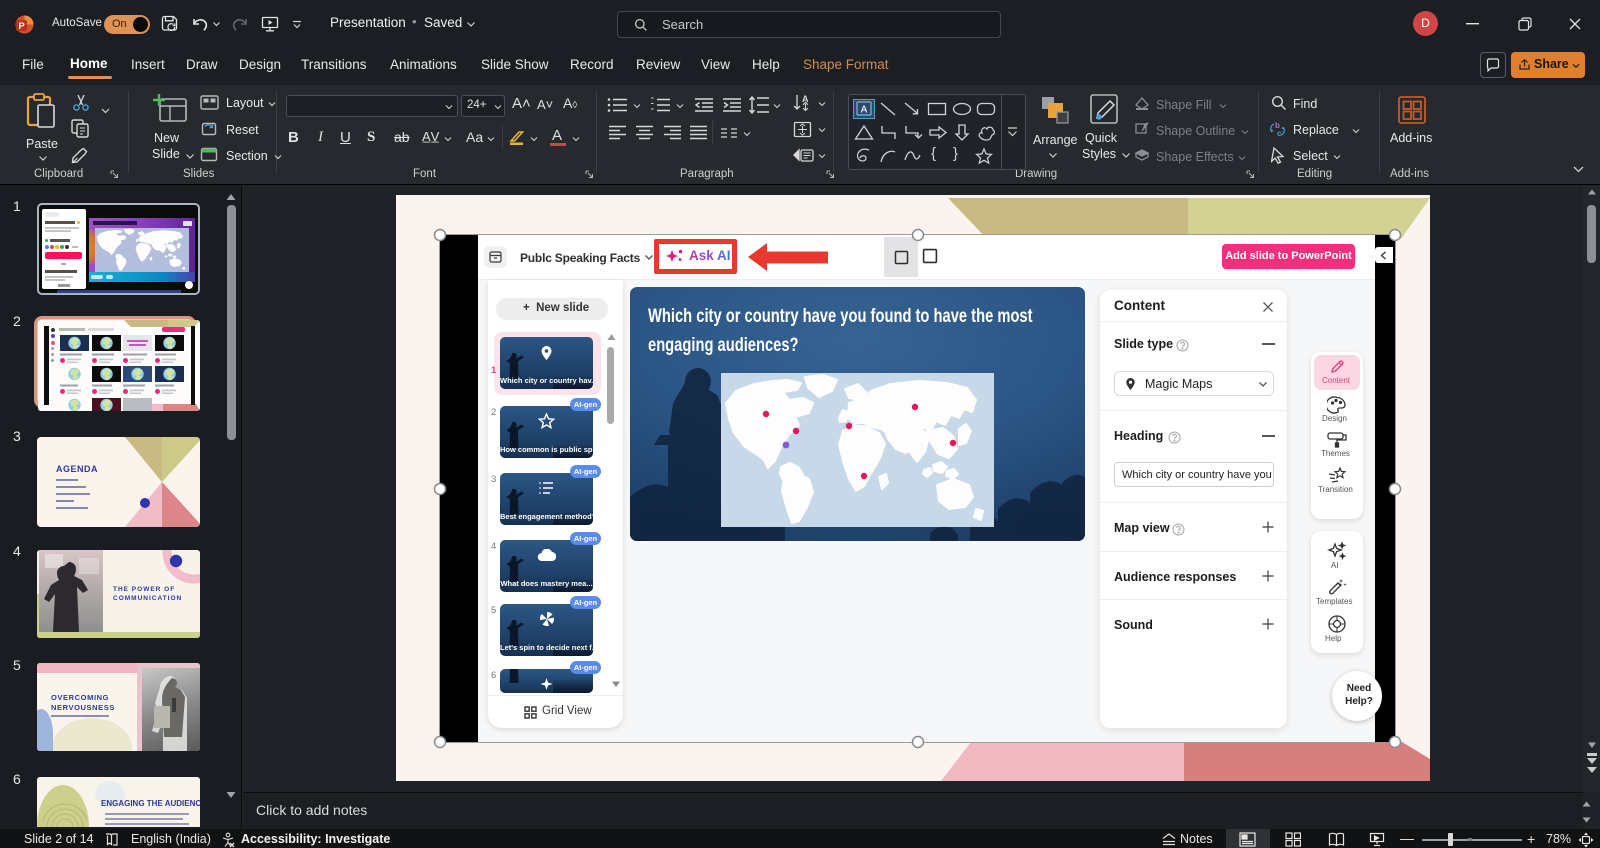 This screenshot has height=848, width=1600. What do you see at coordinates (1279, 133) in the screenshot?
I see `svg-text: c` at bounding box center [1279, 133].